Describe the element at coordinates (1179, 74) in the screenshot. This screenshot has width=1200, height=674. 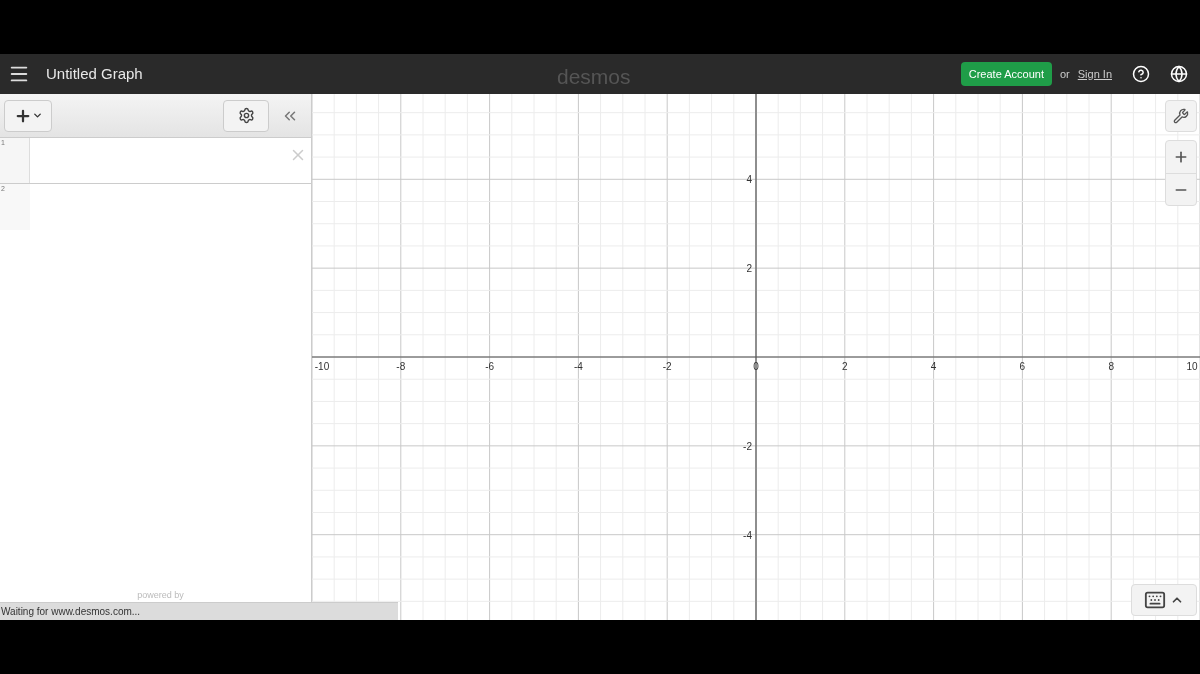
I see `globe-icon` at that location.